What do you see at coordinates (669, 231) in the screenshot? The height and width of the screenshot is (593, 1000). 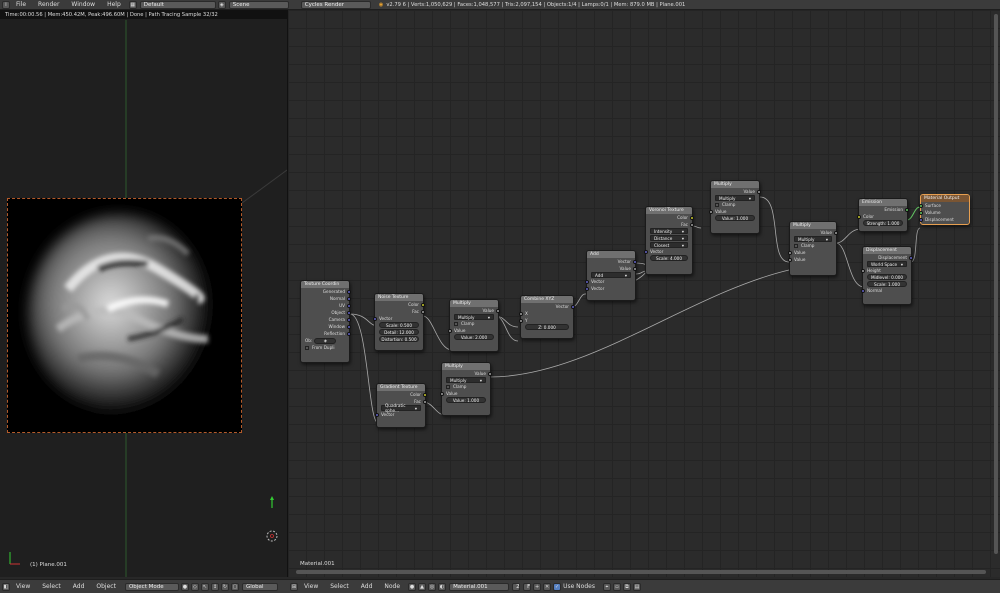 I see `coloring-select: Intensity ▾` at bounding box center [669, 231].